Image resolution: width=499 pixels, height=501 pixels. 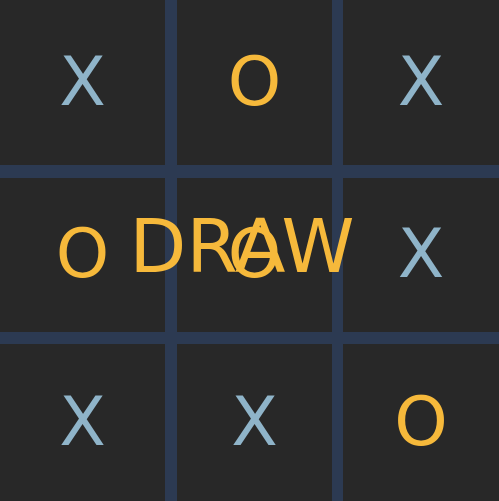 I want to click on board-cell-3-2: X, so click(x=254, y=422).